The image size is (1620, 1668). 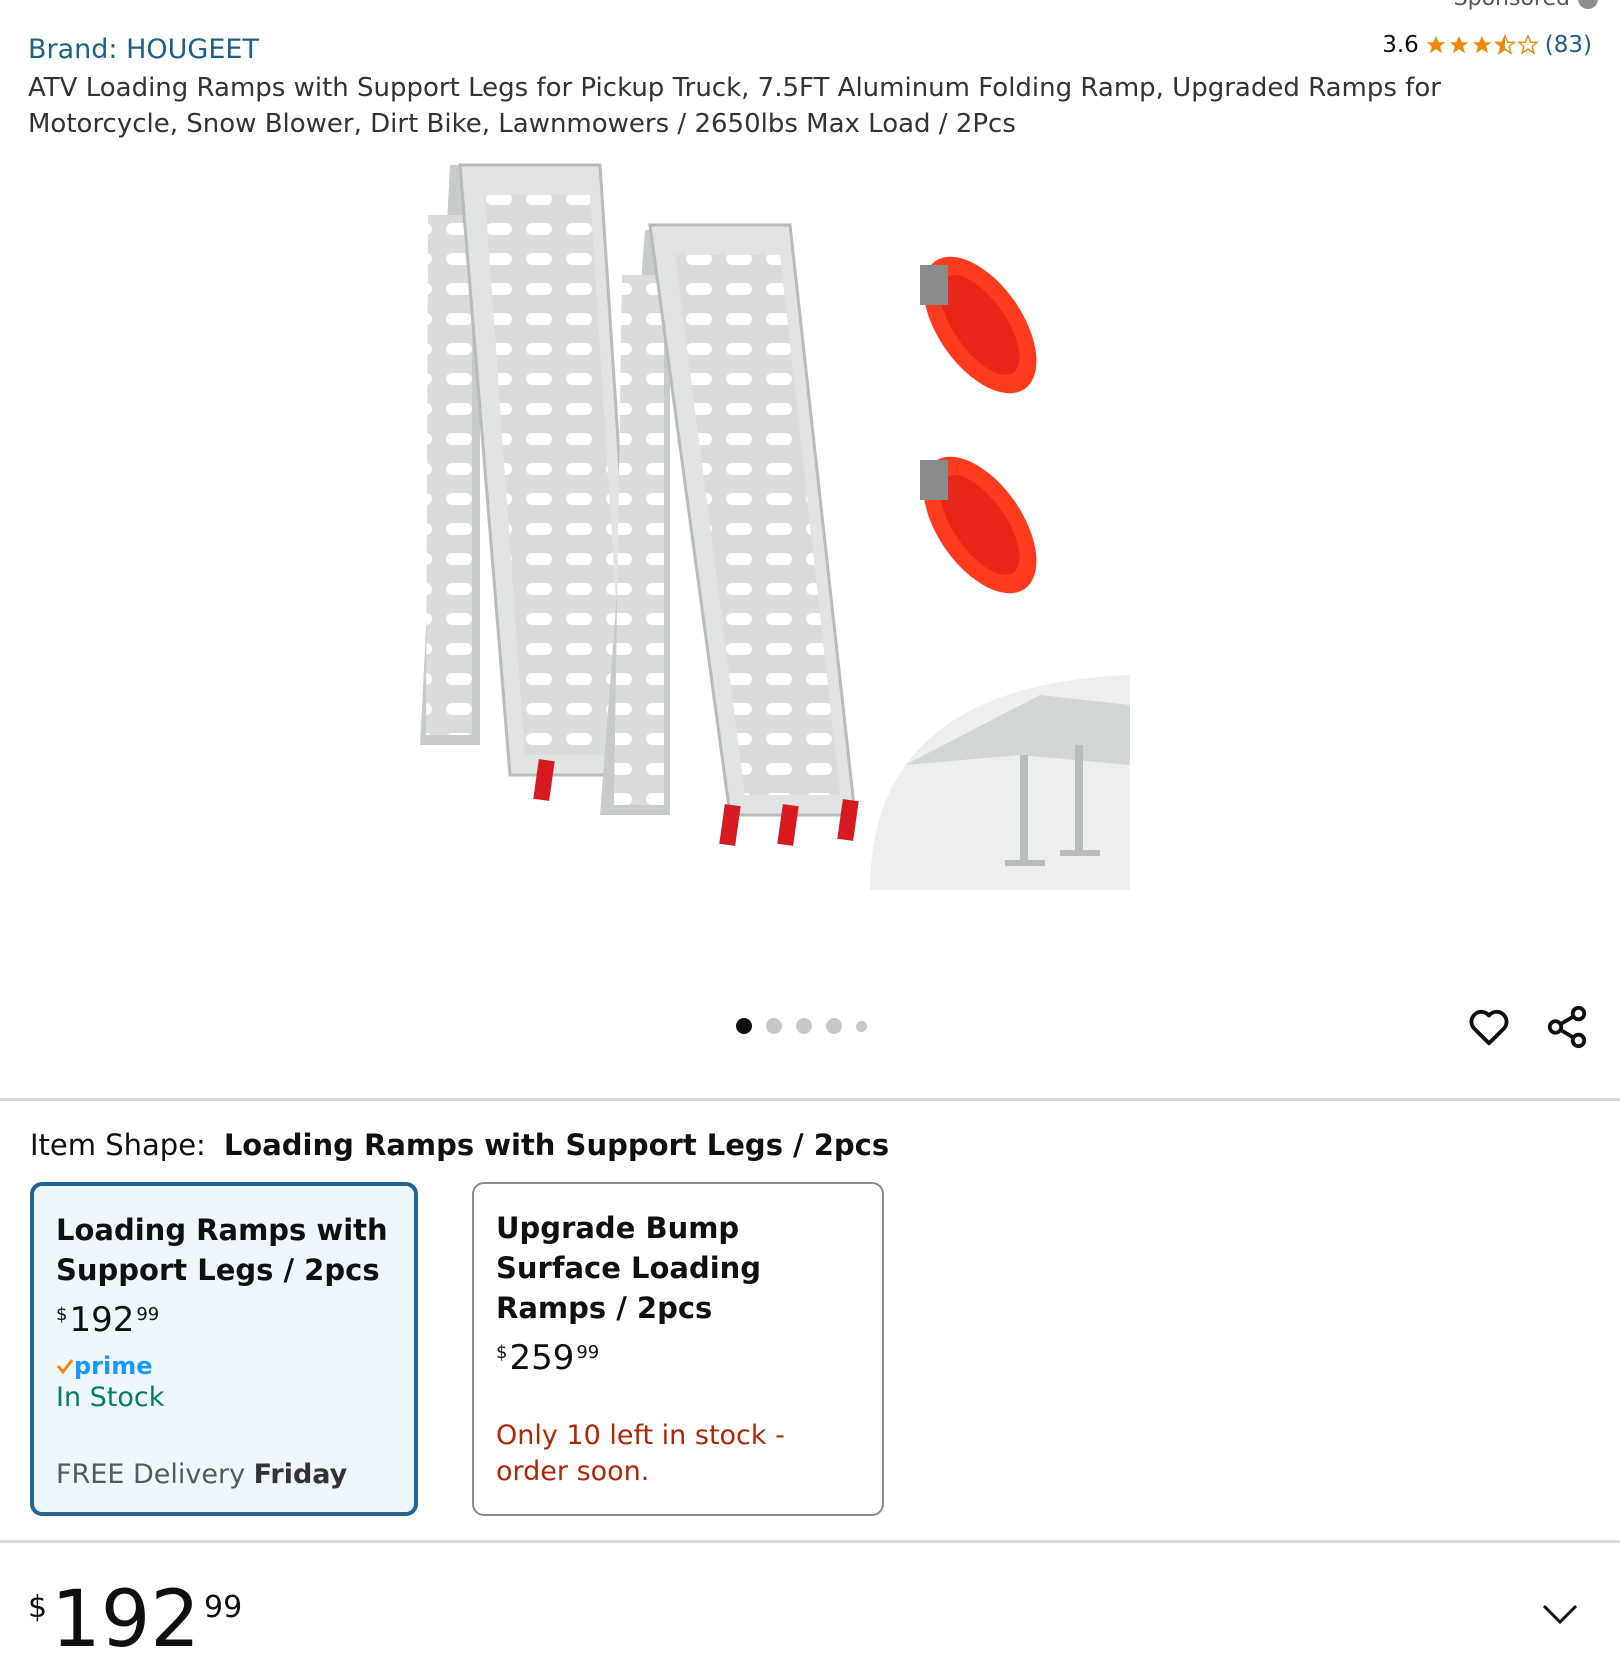 What do you see at coordinates (118, 1145) in the screenshot?
I see `item-shape-label: Item Shape:` at bounding box center [118, 1145].